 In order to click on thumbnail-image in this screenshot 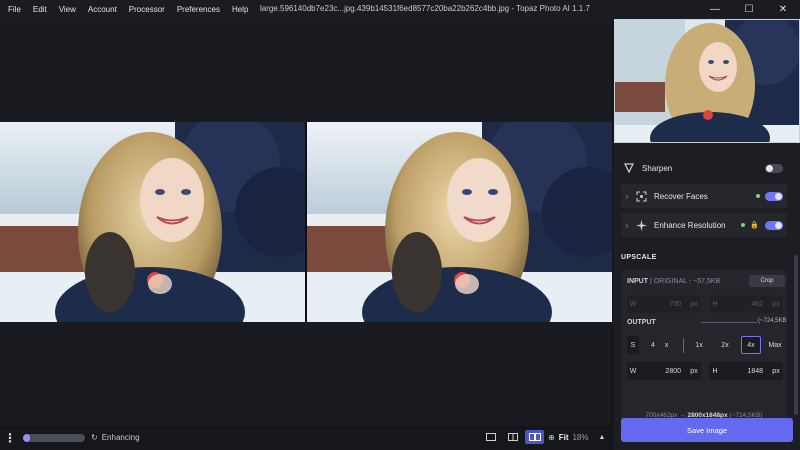, I will do `click(707, 81)`.